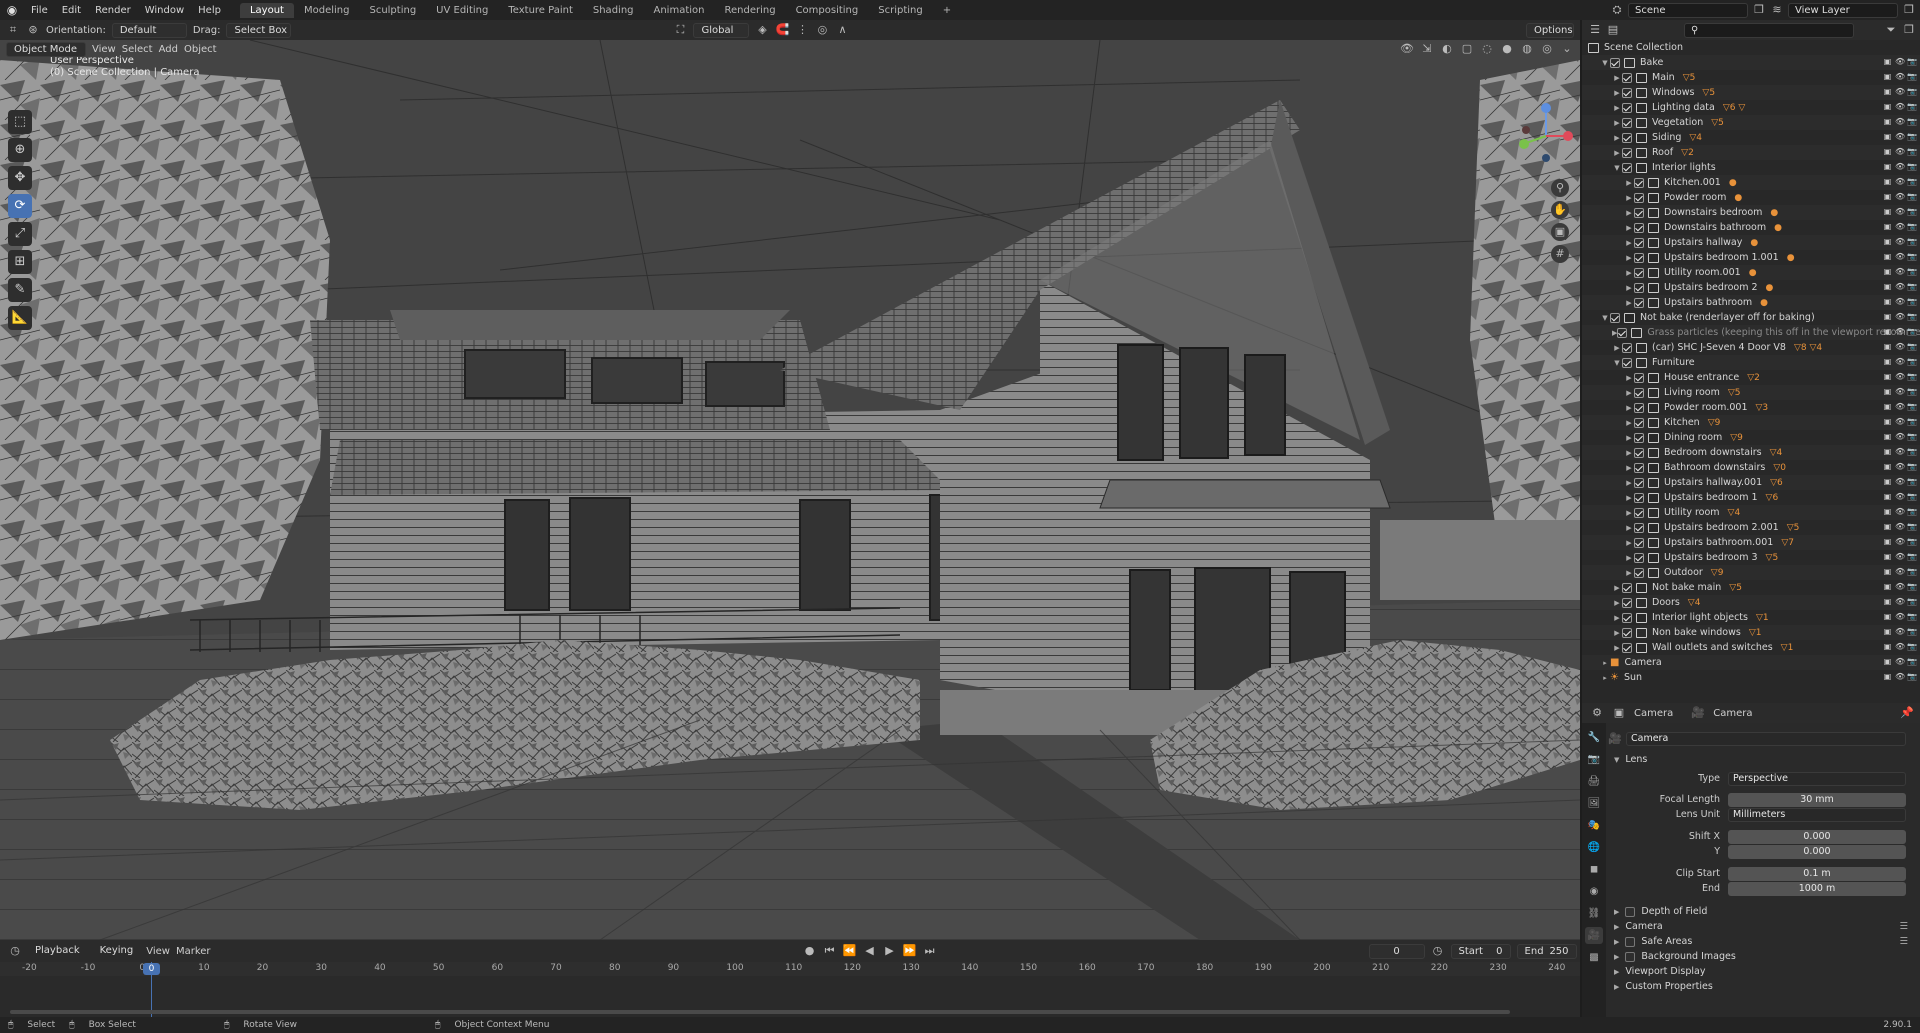 This screenshot has width=1920, height=1033. What do you see at coordinates (830, 951) in the screenshot?
I see `jump-start-icon: ⏮` at bounding box center [830, 951].